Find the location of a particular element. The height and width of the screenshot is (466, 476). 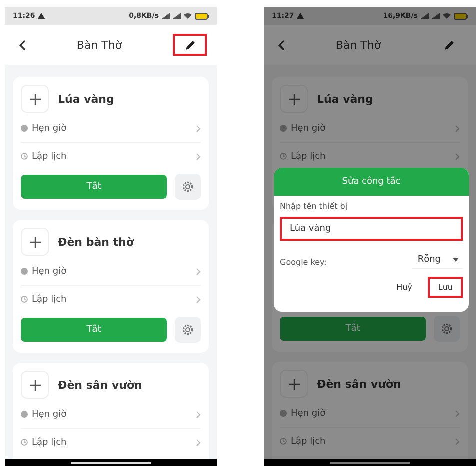

edit-button is located at coordinates (190, 45).